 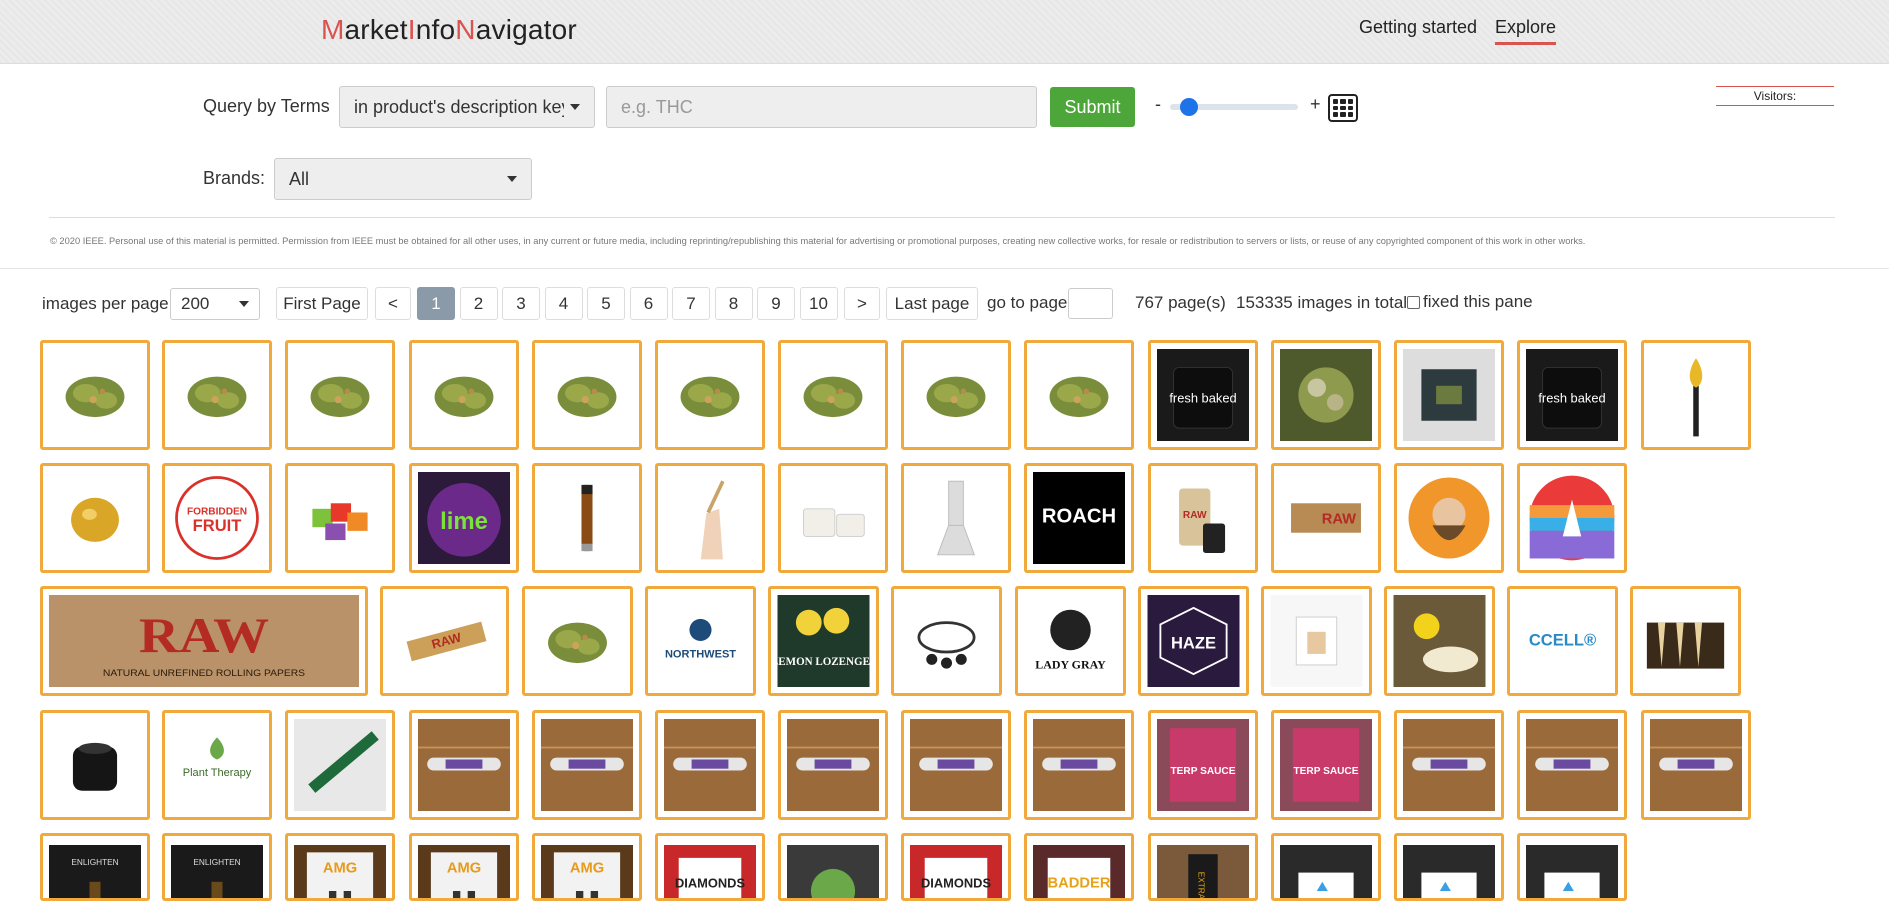 What do you see at coordinates (215, 304) in the screenshot?
I see `images-per-page-select: 200` at bounding box center [215, 304].